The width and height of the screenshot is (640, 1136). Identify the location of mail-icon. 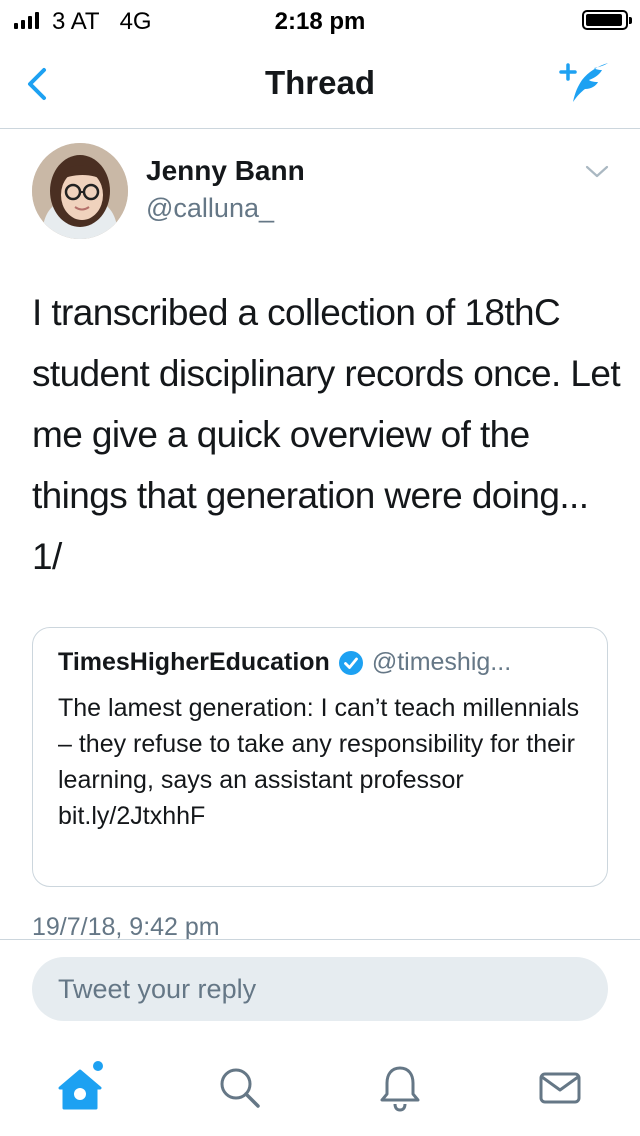
(560, 1088).